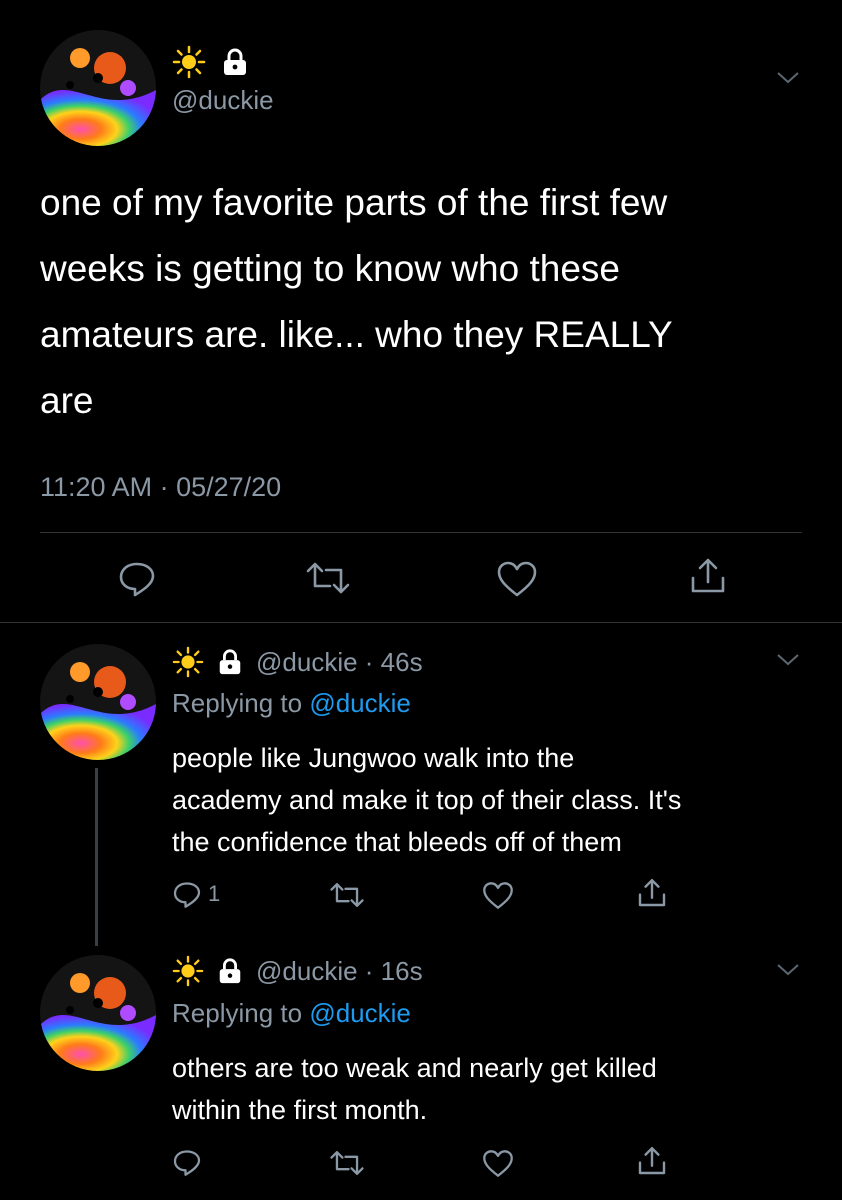  Describe the element at coordinates (356, 334) in the screenshot. I see `tweet-line: amateurs are. like... who they REALLY` at that location.